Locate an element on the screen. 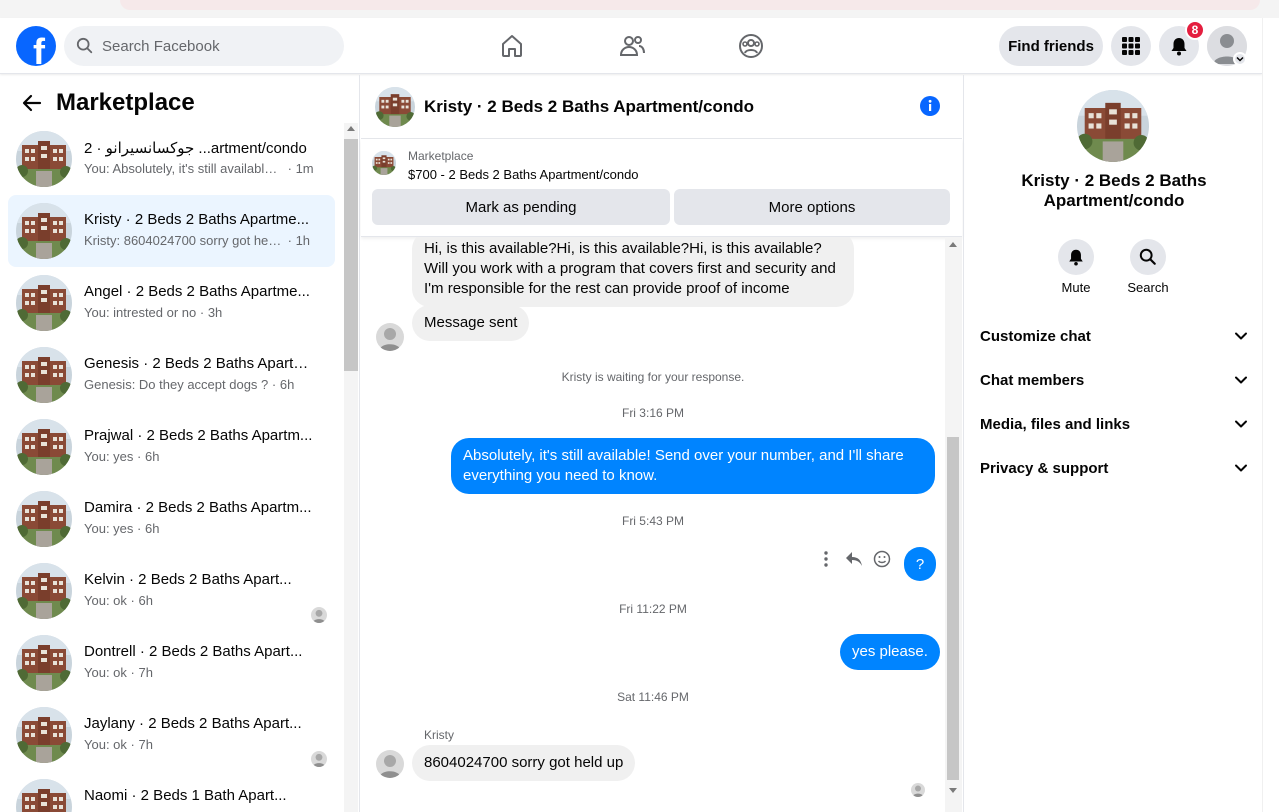  chat-scrollbar is located at coordinates (953, 524).